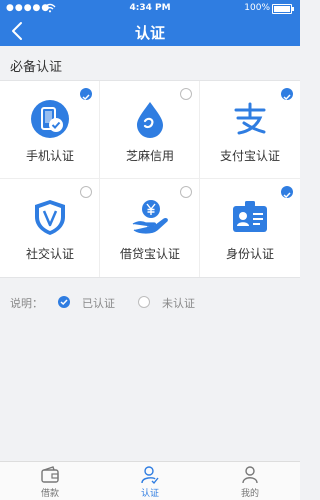 The image size is (320, 500). What do you see at coordinates (249, 156) in the screenshot?
I see `card-label: 支付宝认证` at bounding box center [249, 156].